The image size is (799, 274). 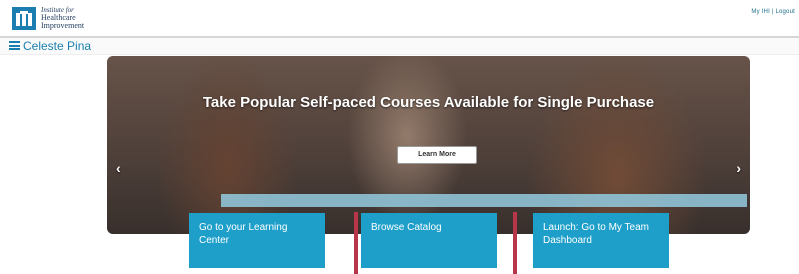 I want to click on learning-center-tile: Go to your Learning Center, so click(x=257, y=240).